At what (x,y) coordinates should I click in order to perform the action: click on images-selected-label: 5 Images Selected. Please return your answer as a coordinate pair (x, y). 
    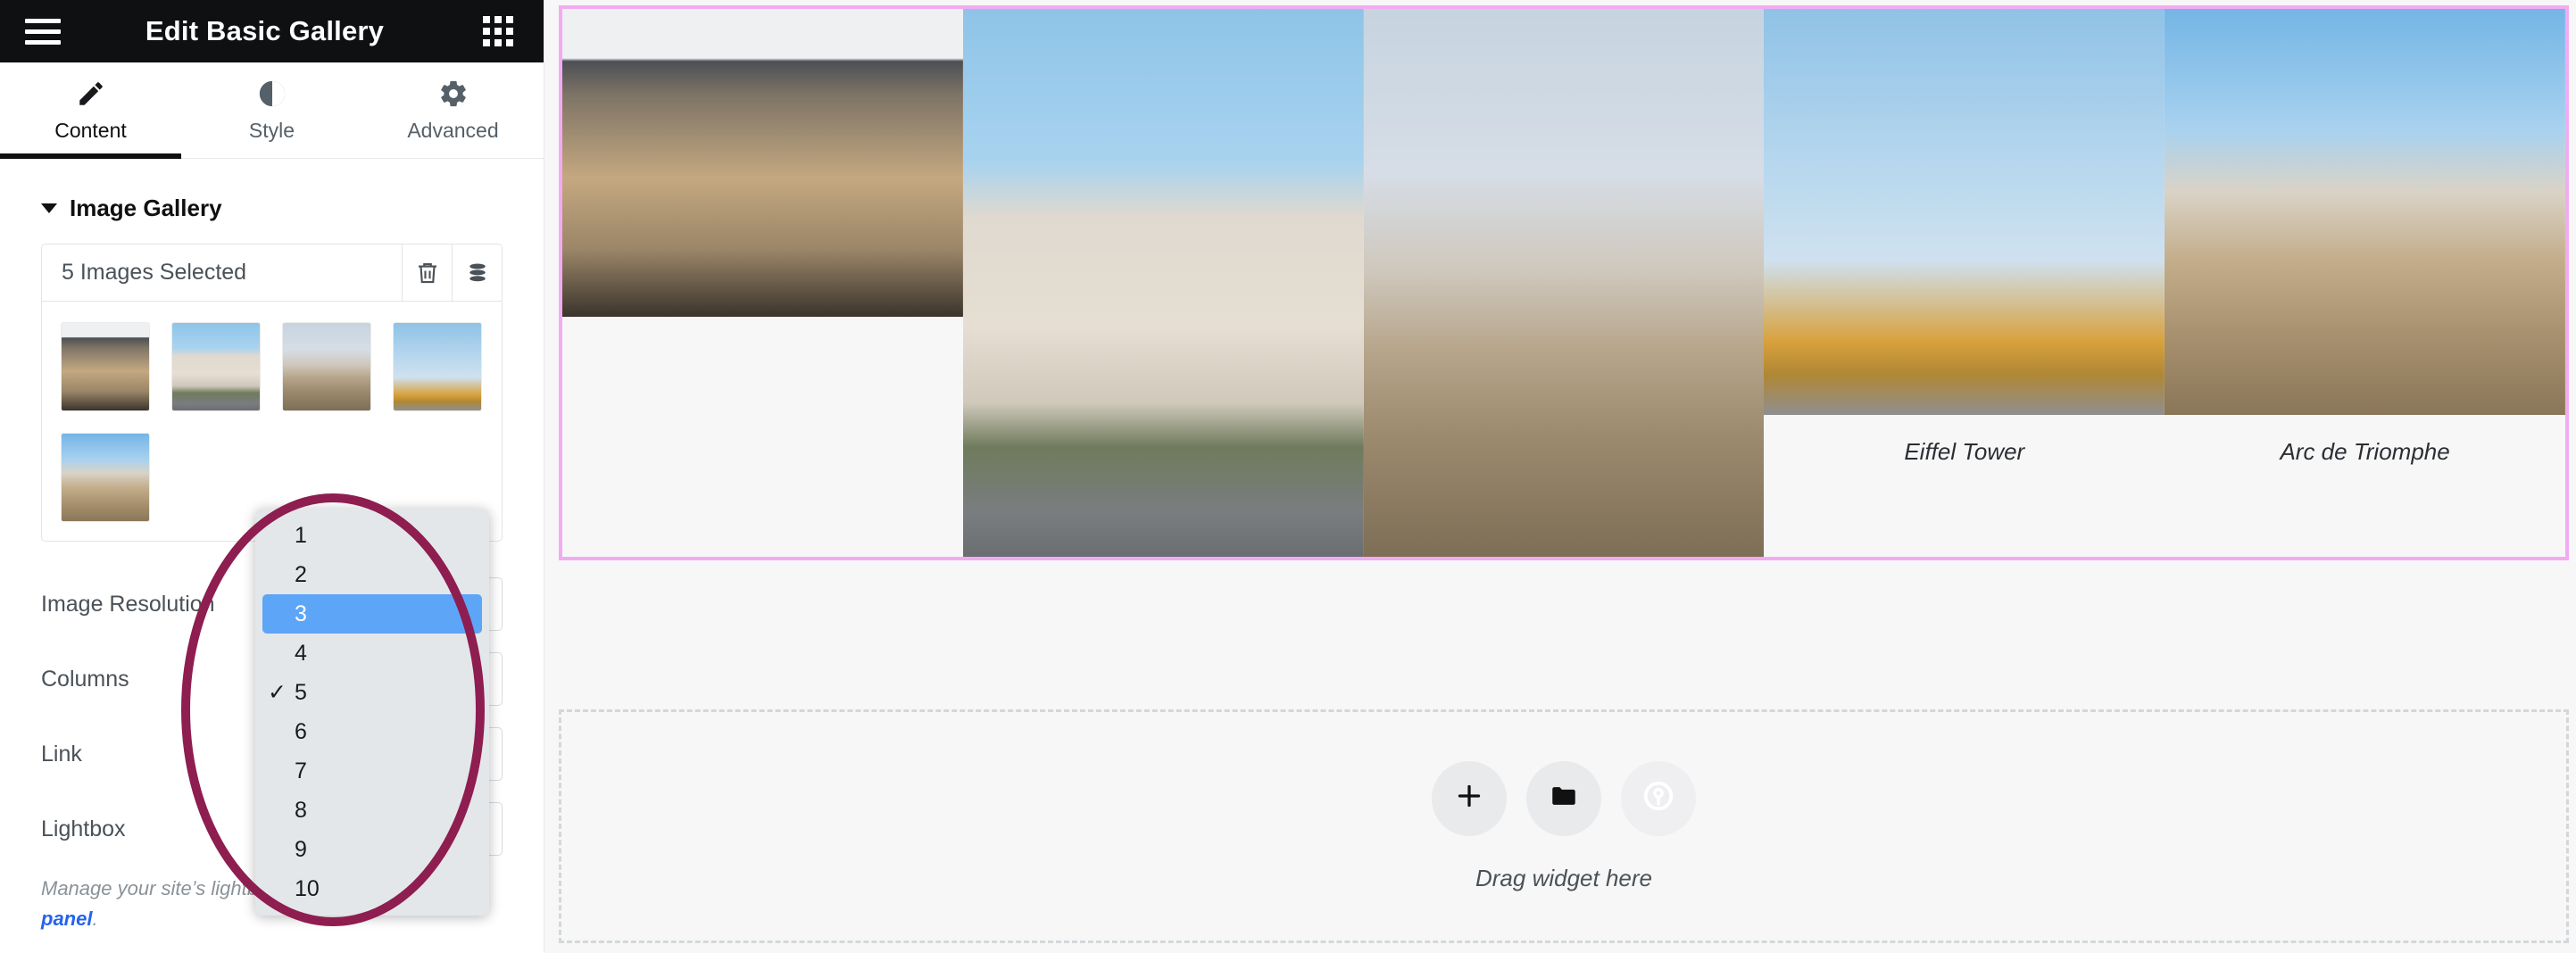
    Looking at the image, I should click on (222, 272).